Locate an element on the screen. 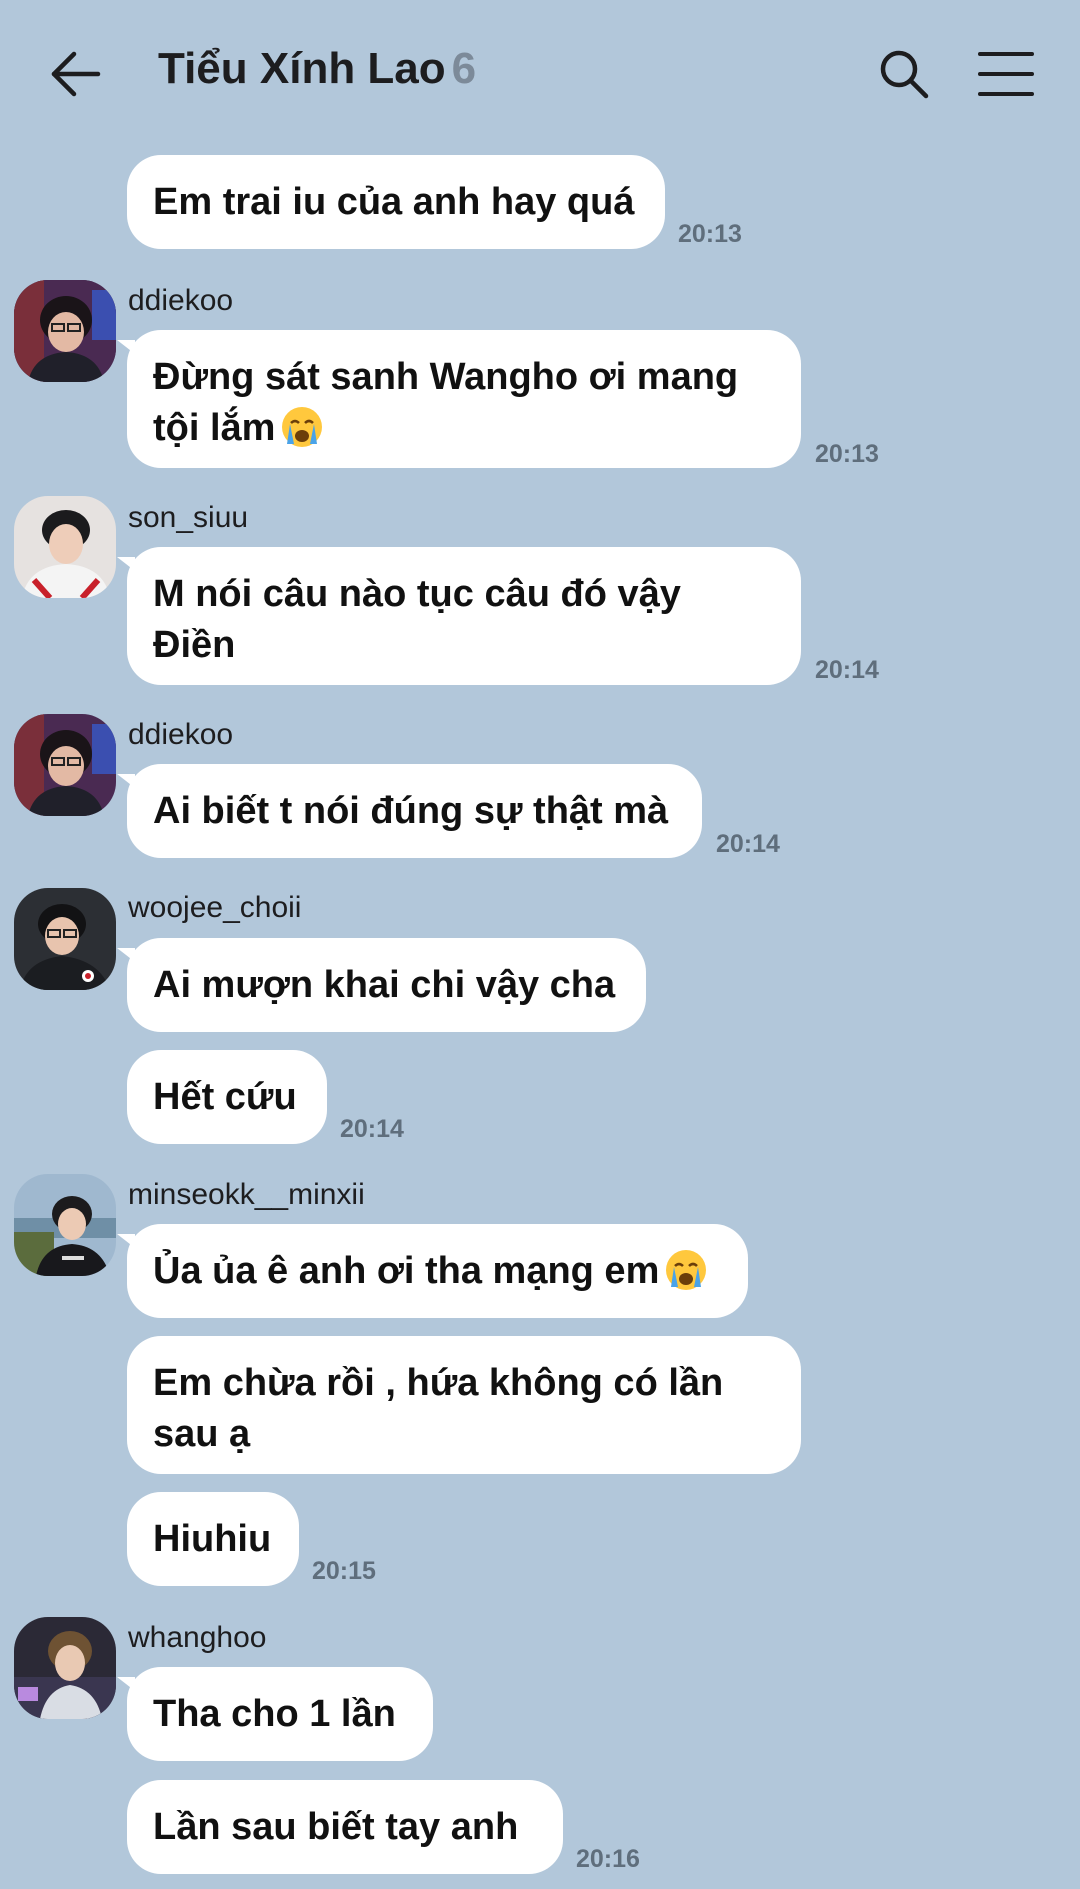  menu-button is located at coordinates (1006, 74).